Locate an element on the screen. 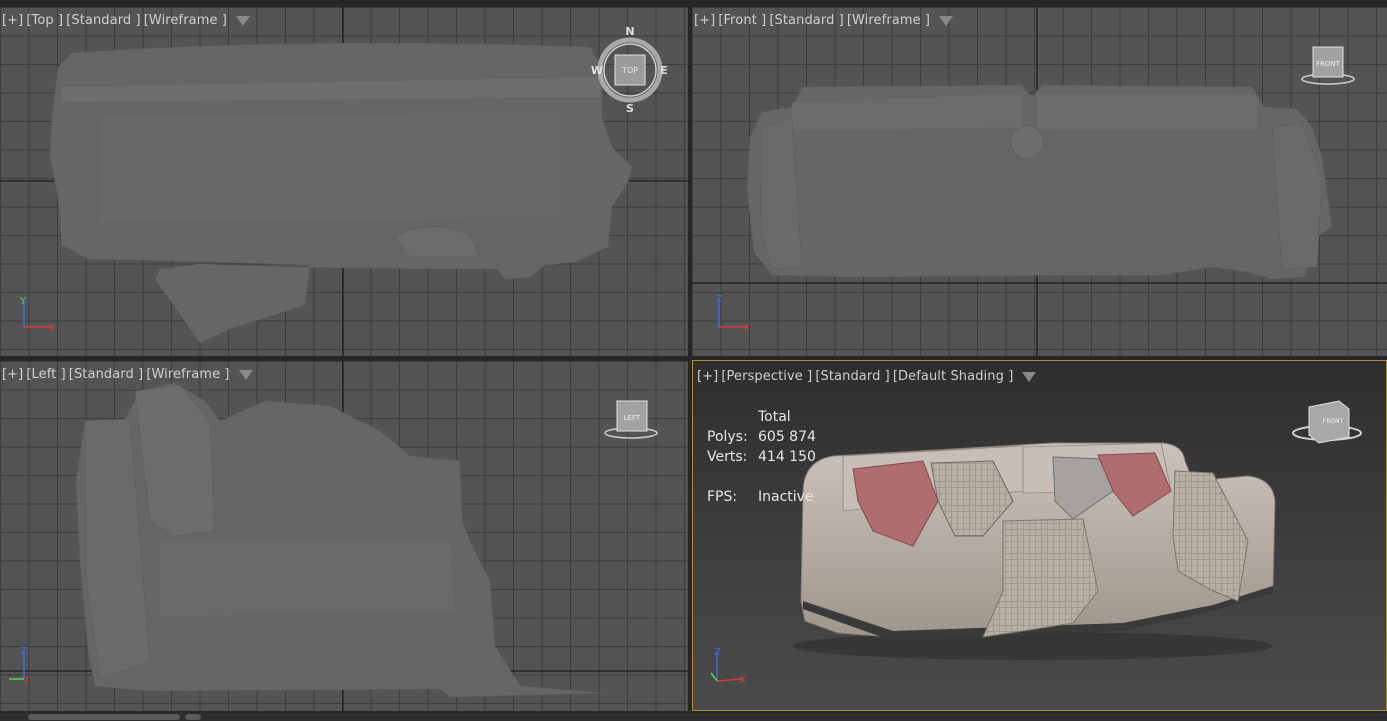 The width and height of the screenshot is (1387, 721). viewport-perspective-shading: [Standard ] is located at coordinates (852, 376).